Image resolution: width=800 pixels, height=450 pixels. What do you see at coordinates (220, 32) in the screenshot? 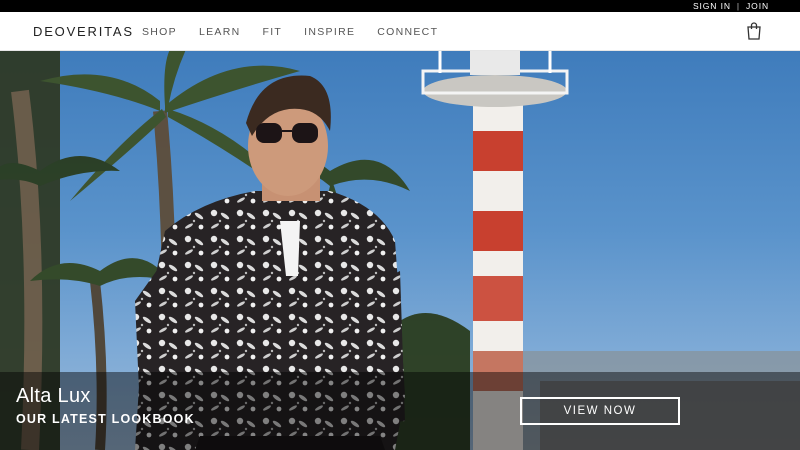
I see `nav-item-learn: LEARN` at bounding box center [220, 32].